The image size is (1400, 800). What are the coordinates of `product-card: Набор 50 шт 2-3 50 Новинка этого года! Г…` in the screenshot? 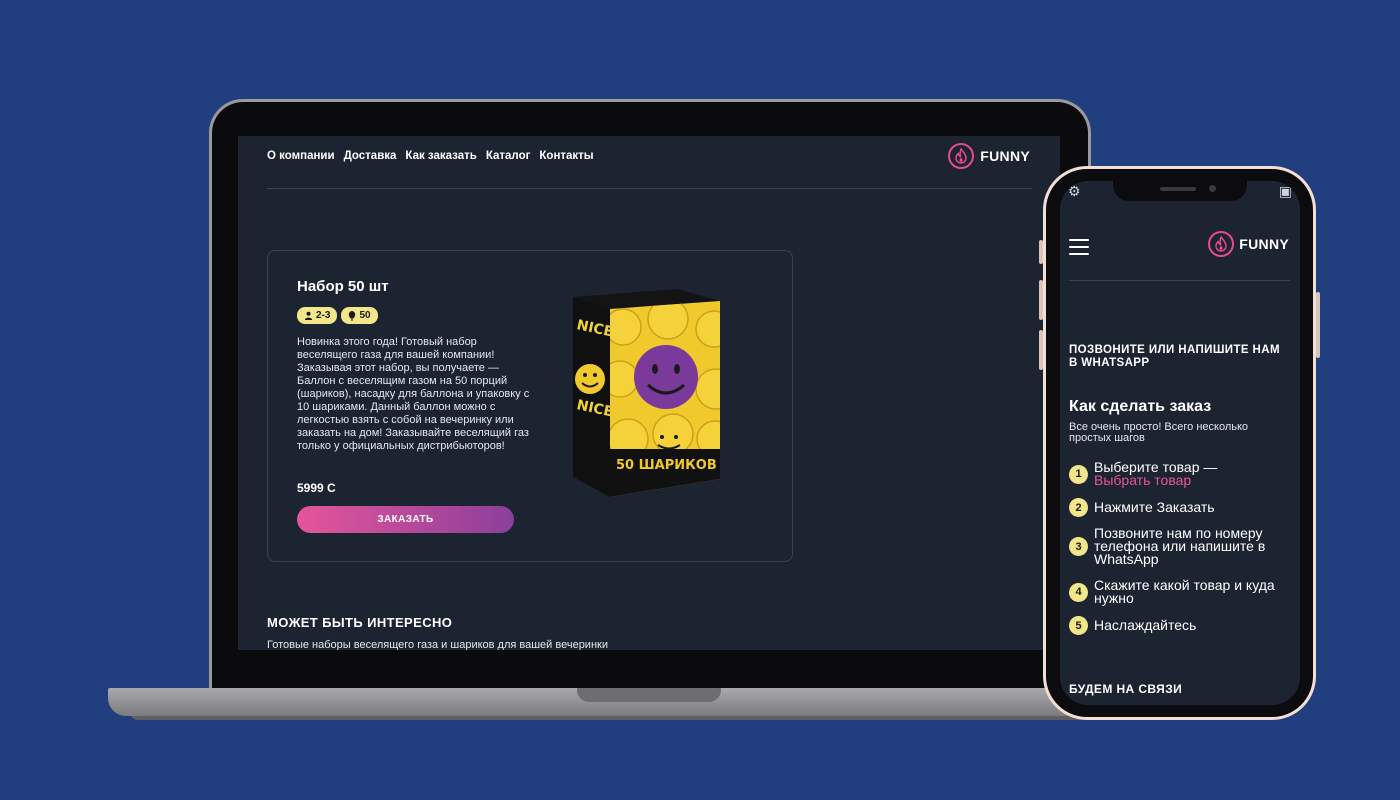 It's located at (530, 406).